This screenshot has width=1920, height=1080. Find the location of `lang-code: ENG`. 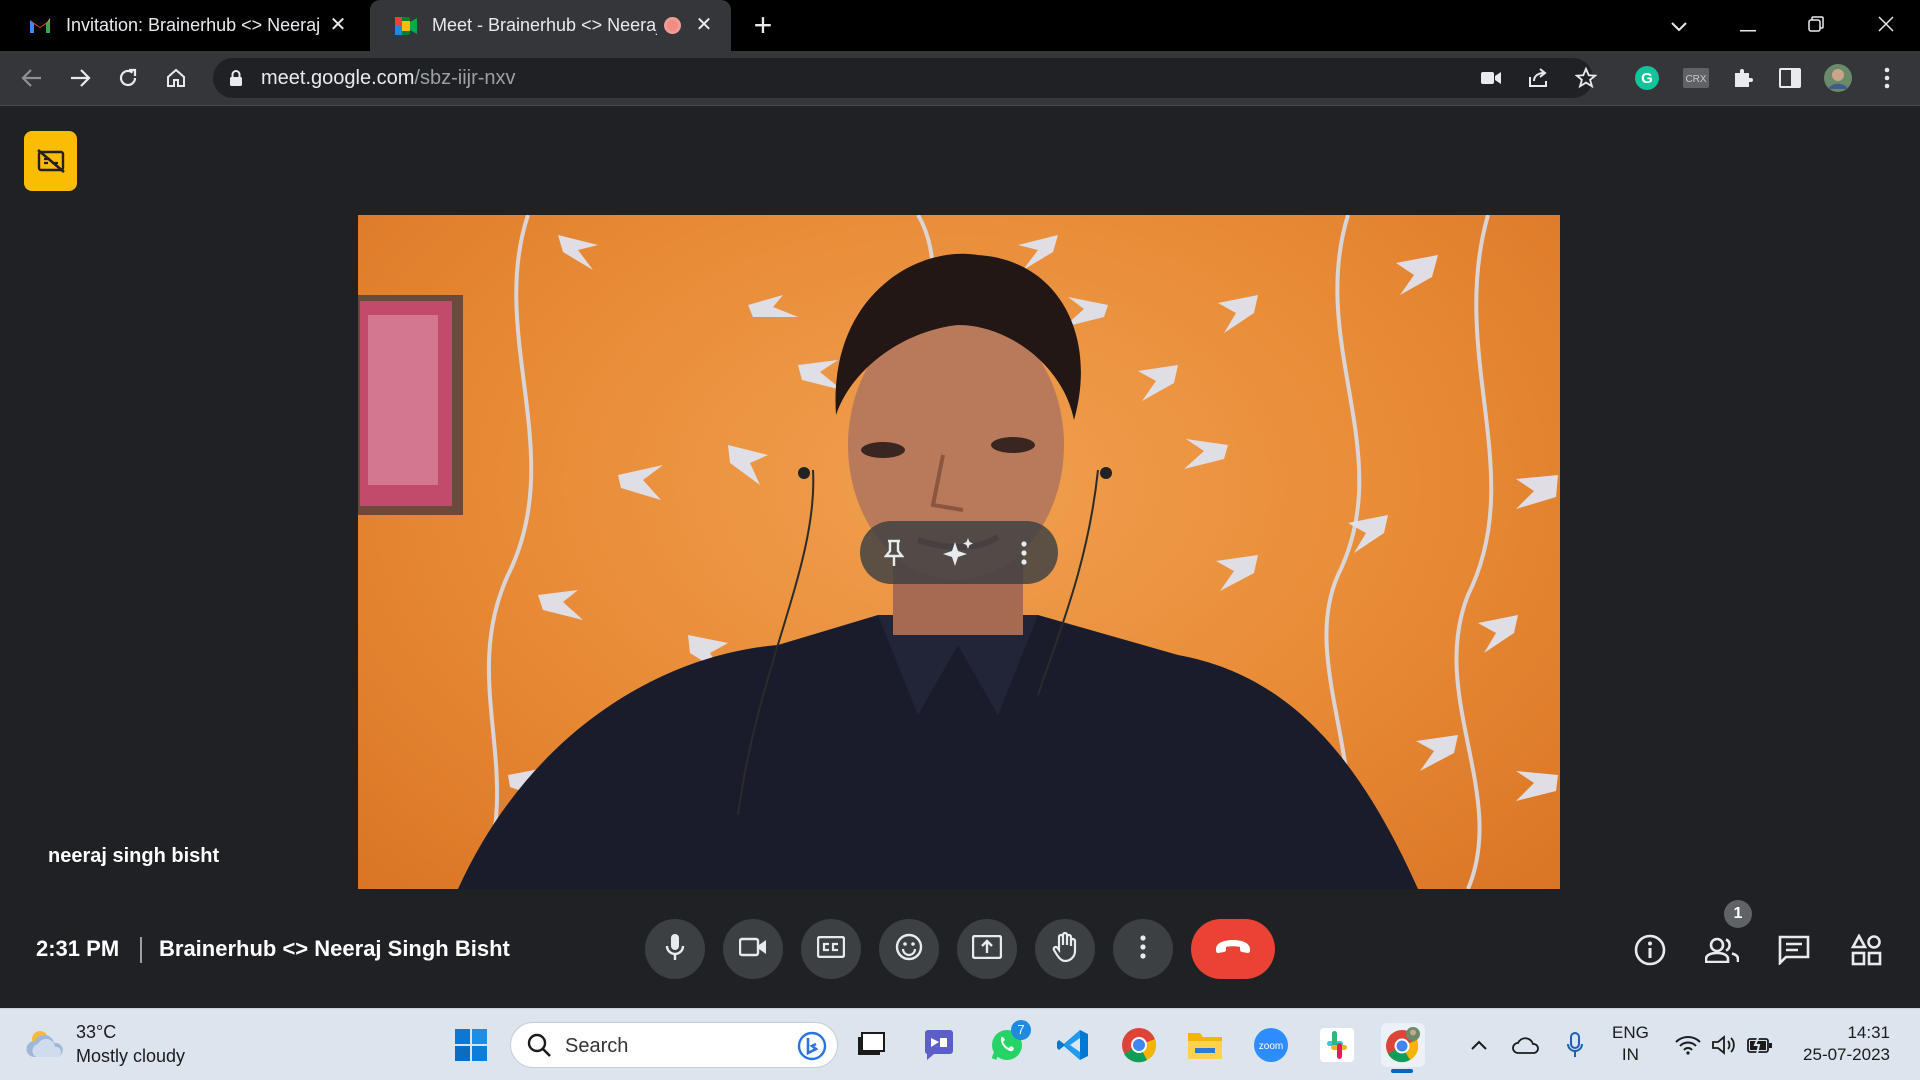

lang-code: ENG is located at coordinates (1630, 1032).